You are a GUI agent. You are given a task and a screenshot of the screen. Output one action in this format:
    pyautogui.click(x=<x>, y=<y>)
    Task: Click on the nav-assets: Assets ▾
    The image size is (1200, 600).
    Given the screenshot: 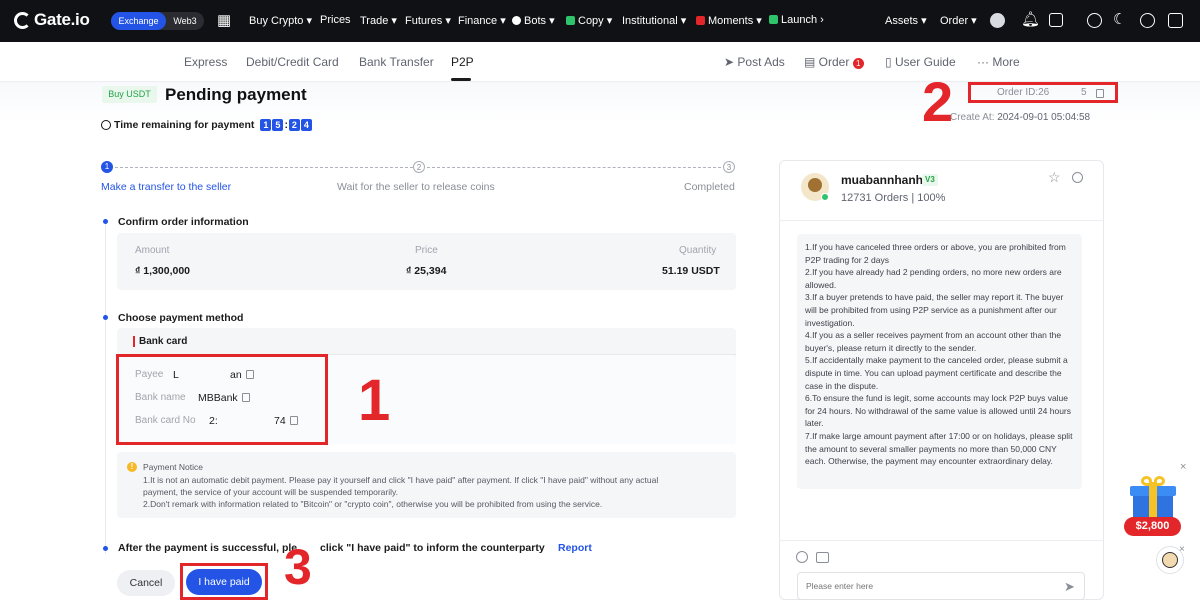 What is the action you would take?
    pyautogui.click(x=906, y=20)
    